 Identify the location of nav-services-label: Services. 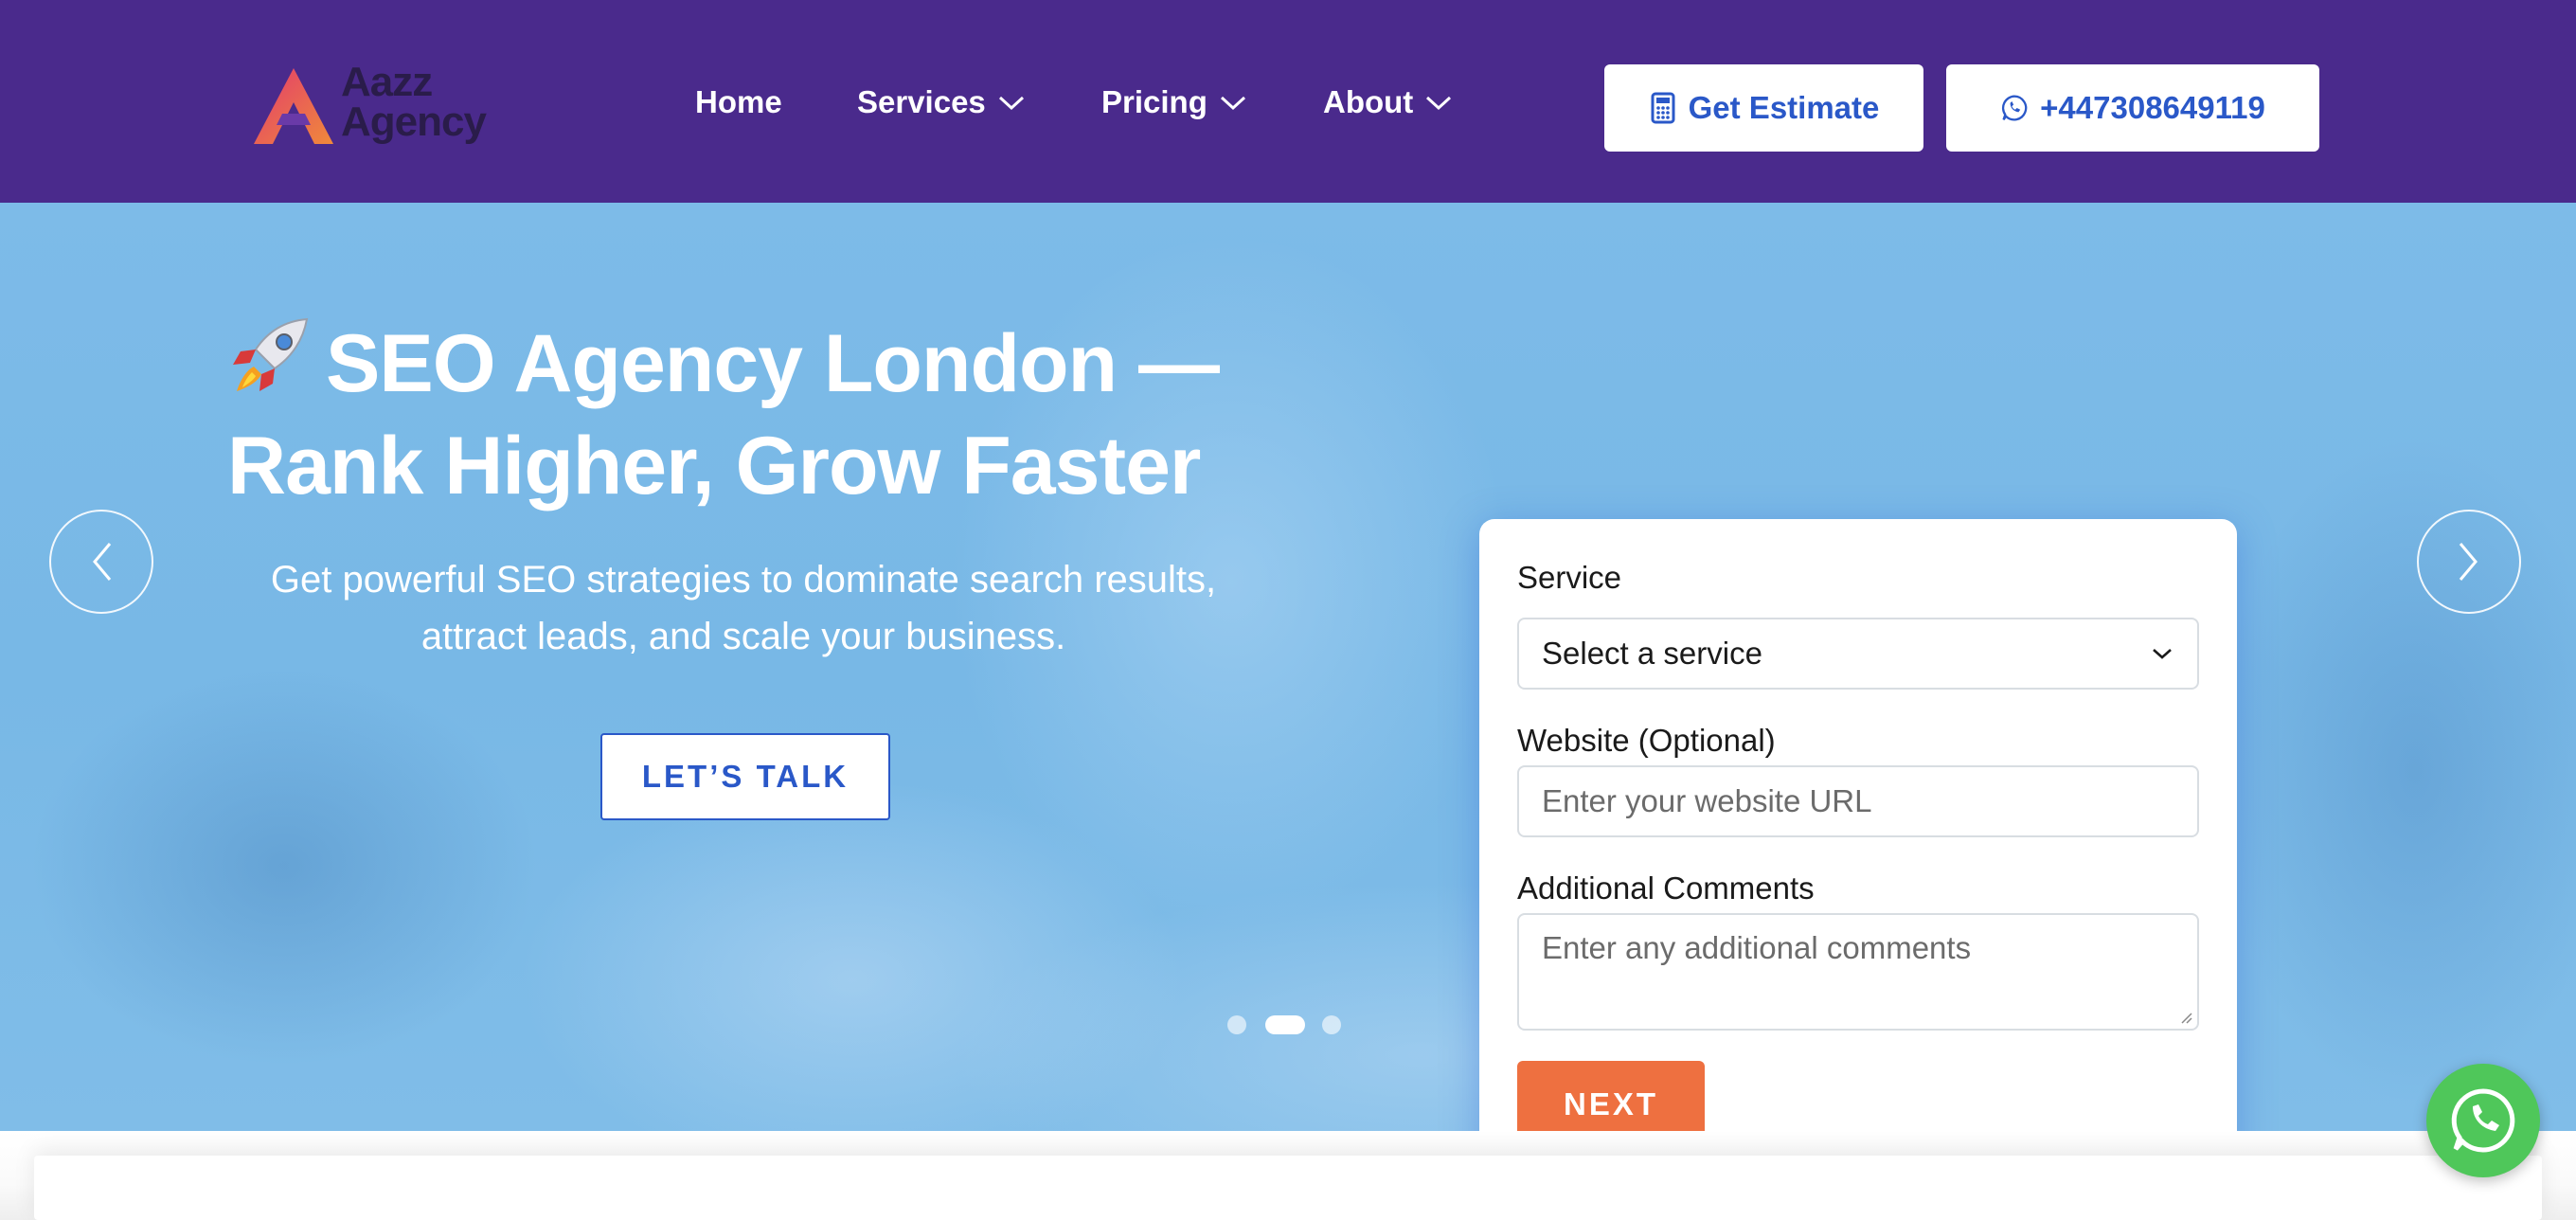
(921, 101).